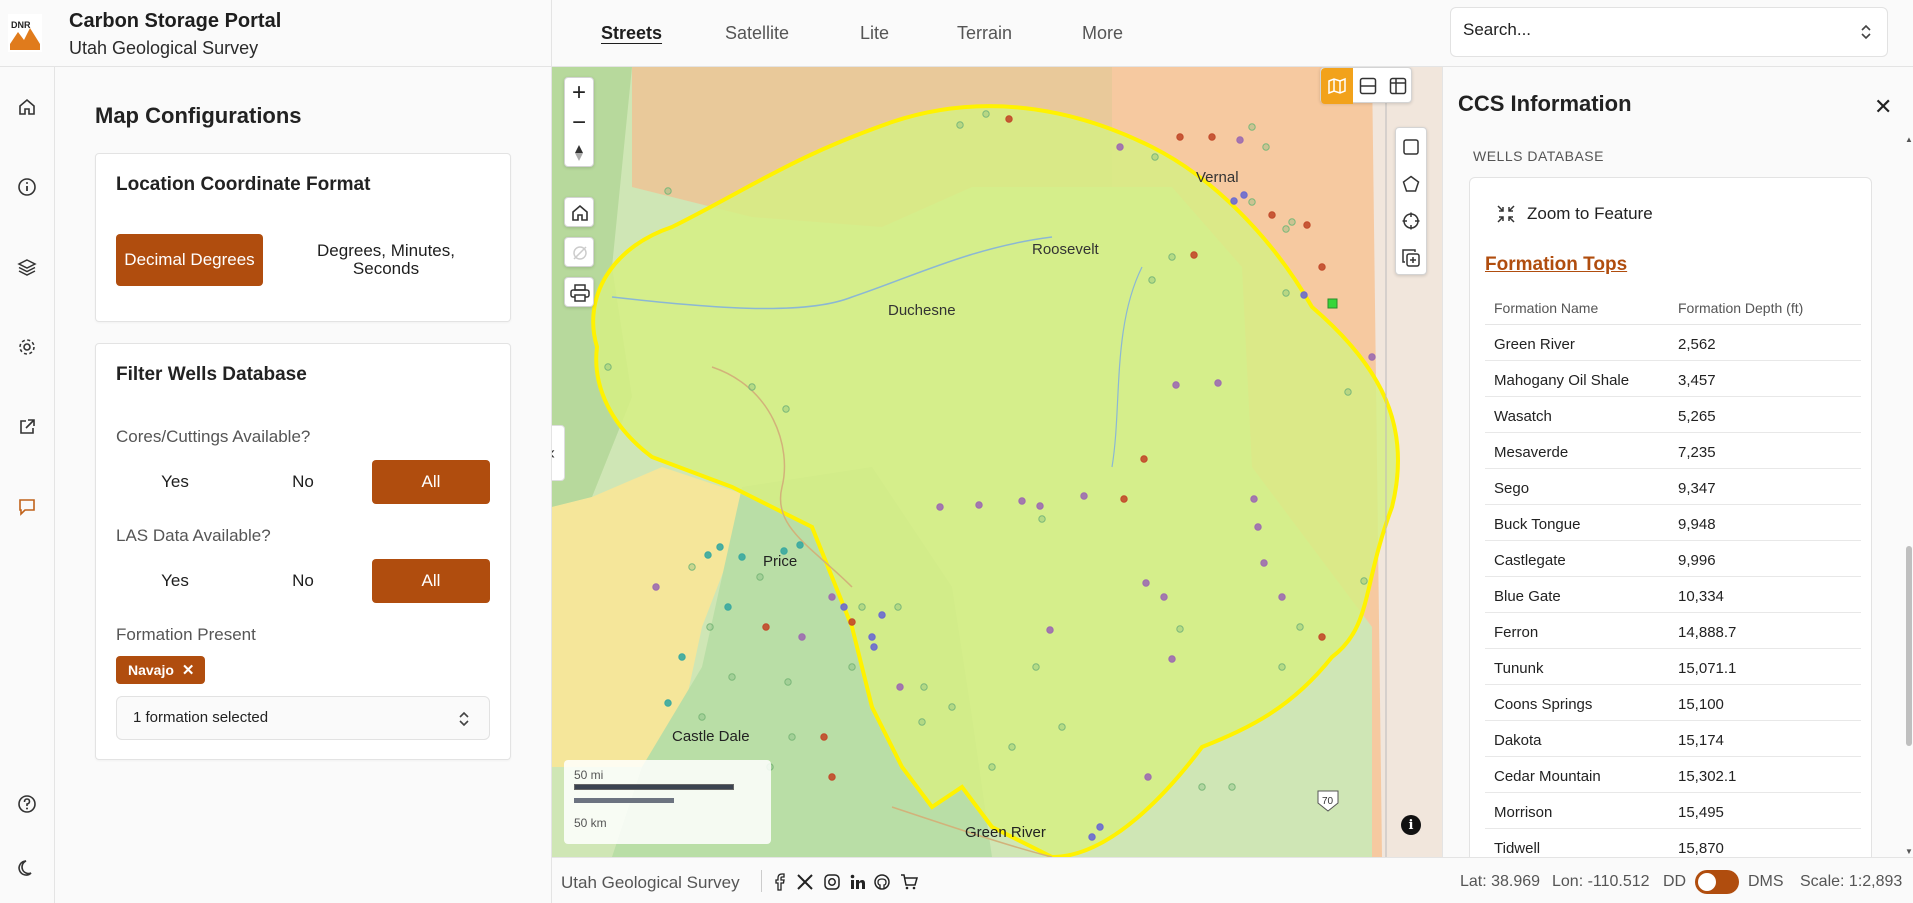 This screenshot has height=903, width=1913. I want to click on remove-chip-icon: ✕, so click(188, 670).